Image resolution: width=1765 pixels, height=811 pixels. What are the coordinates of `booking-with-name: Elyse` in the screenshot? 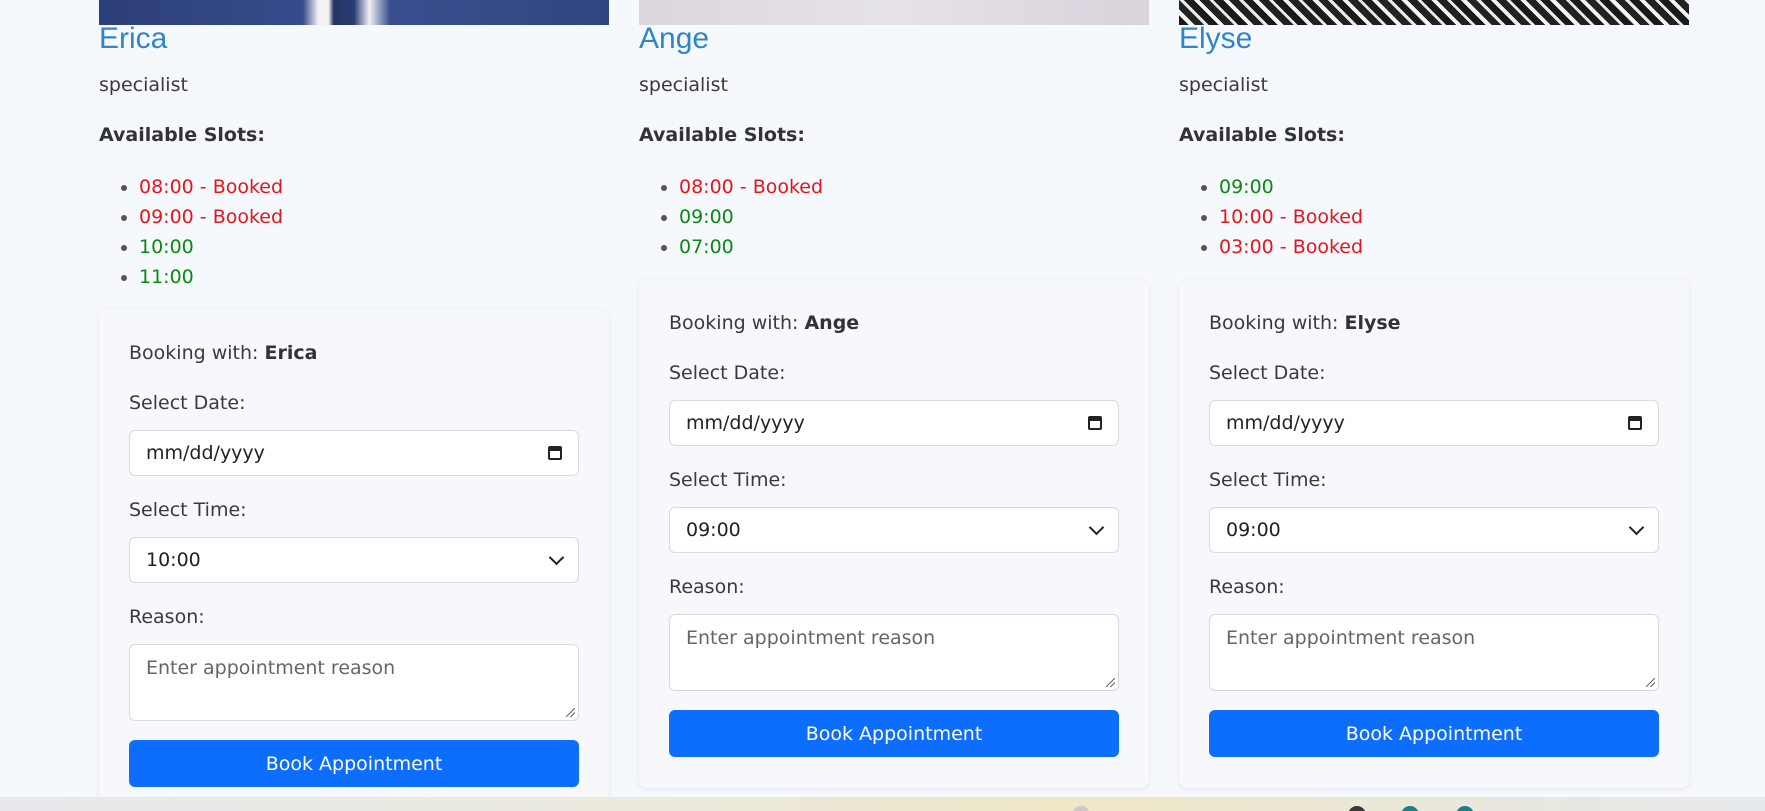 It's located at (1372, 323).